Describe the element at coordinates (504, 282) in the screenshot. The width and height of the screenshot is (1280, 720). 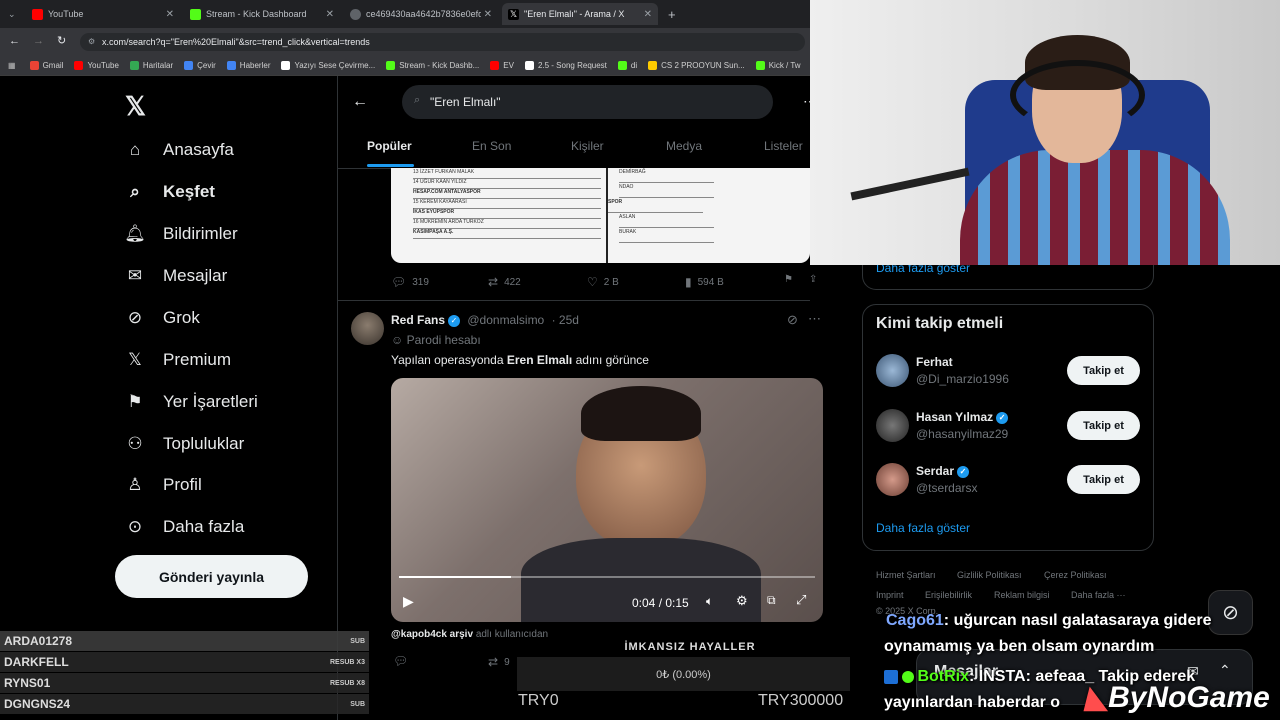
I see `repost-button: ⇄ 422` at that location.